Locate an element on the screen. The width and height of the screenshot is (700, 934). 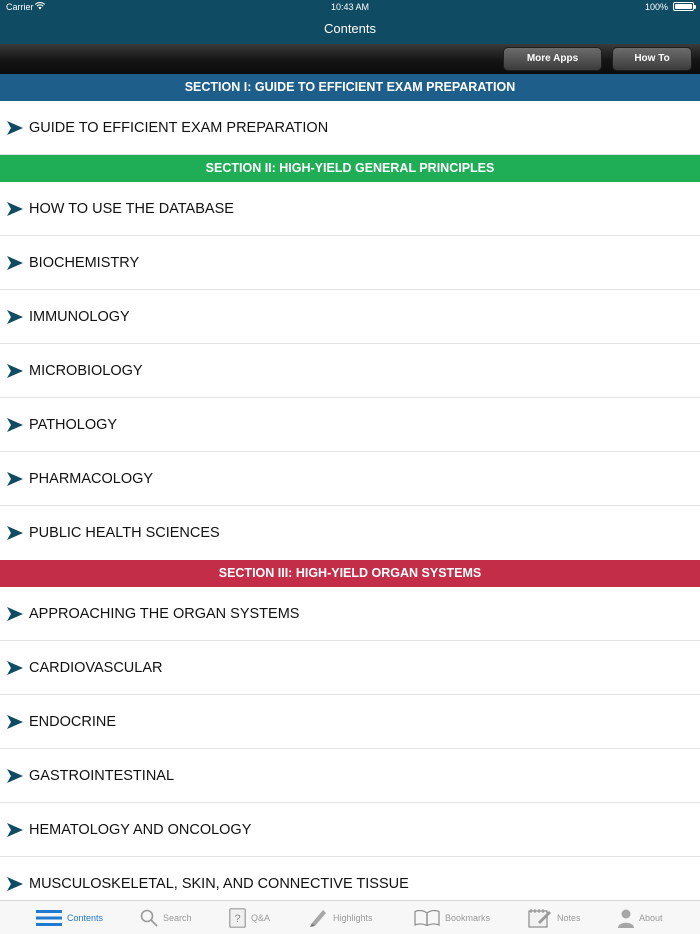
list-item-how-to-use: HOW TO USE THE DATABASE is located at coordinates (350, 209).